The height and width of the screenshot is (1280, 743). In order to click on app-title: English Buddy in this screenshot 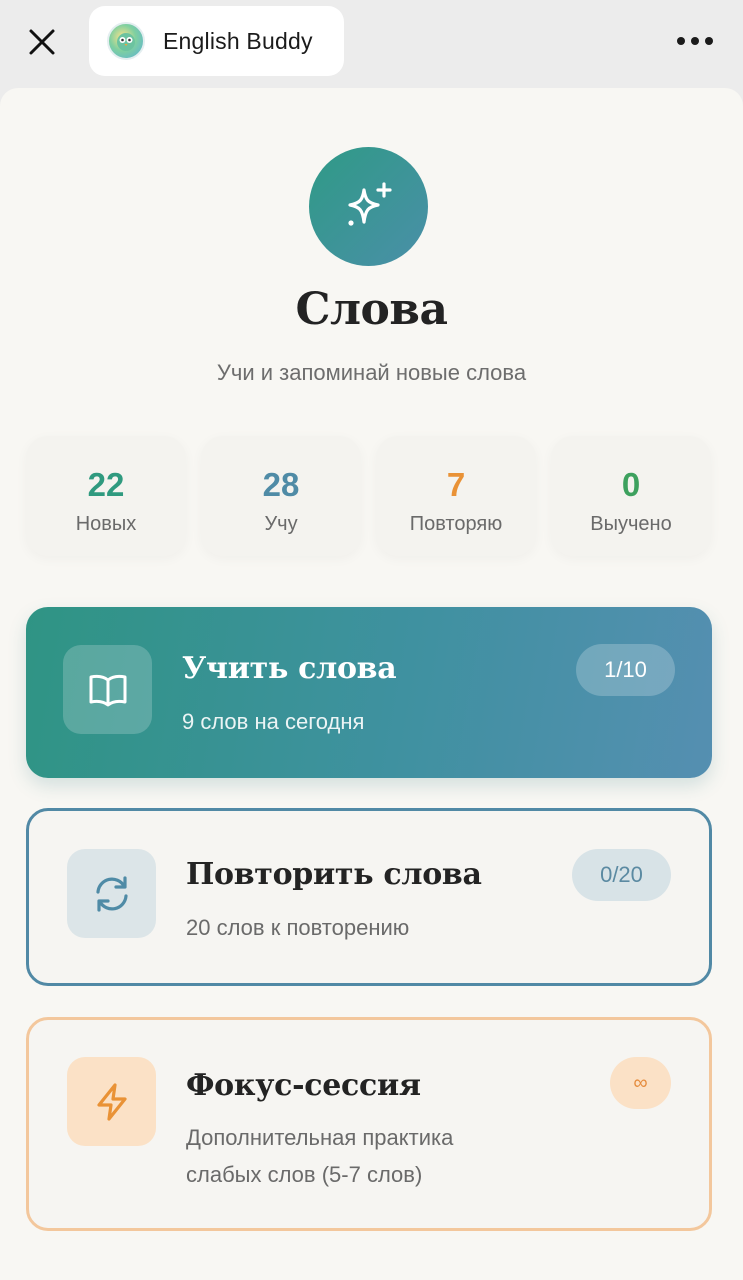, I will do `click(238, 40)`.